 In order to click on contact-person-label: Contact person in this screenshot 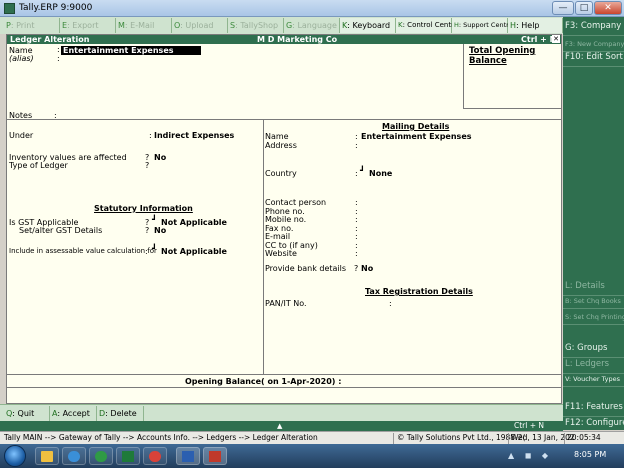, I will do `click(296, 202)`.